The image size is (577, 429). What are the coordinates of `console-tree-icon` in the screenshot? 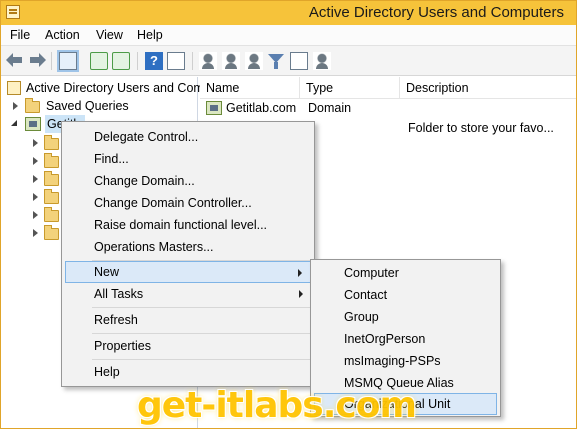 It's located at (68, 61).